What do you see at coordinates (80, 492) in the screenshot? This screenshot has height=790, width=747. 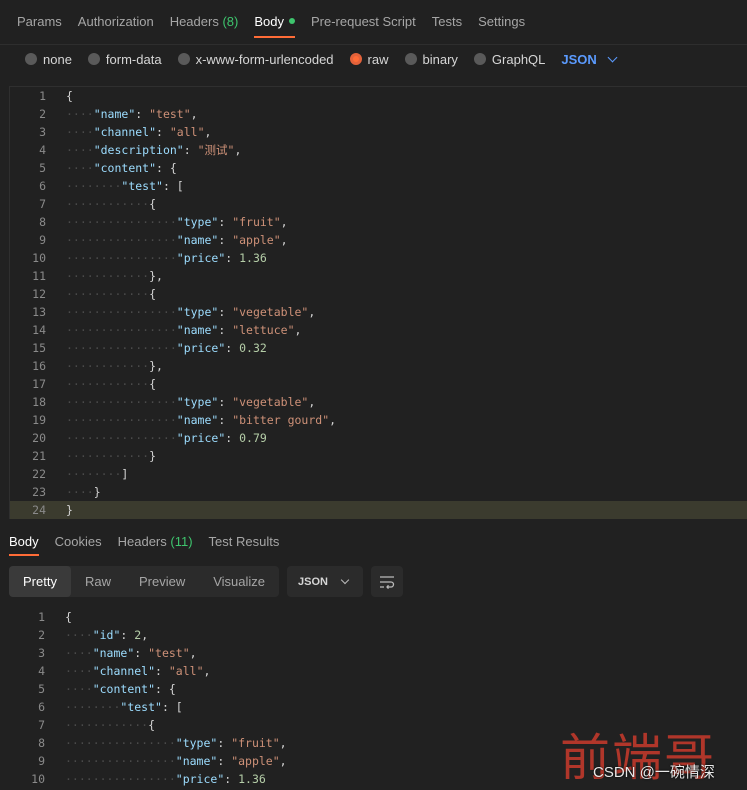 I see `indent-guide: ····` at bounding box center [80, 492].